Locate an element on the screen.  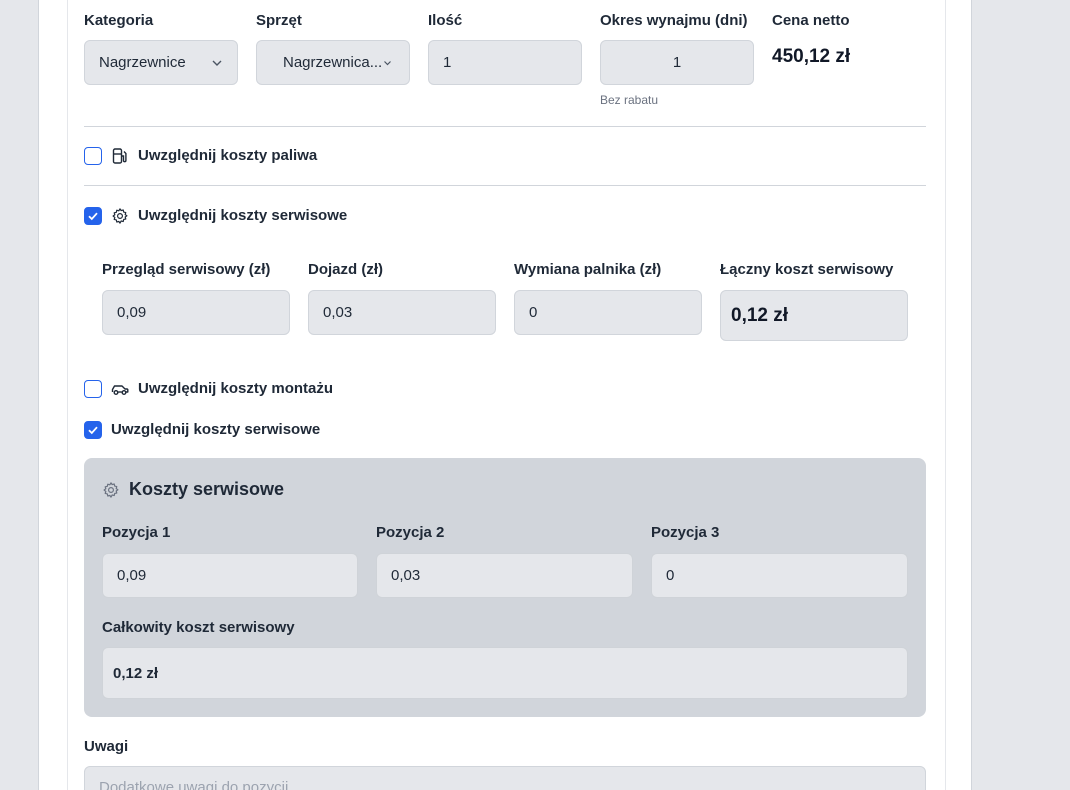
panel-title: Koszty serwisowe is located at coordinates (207, 489).